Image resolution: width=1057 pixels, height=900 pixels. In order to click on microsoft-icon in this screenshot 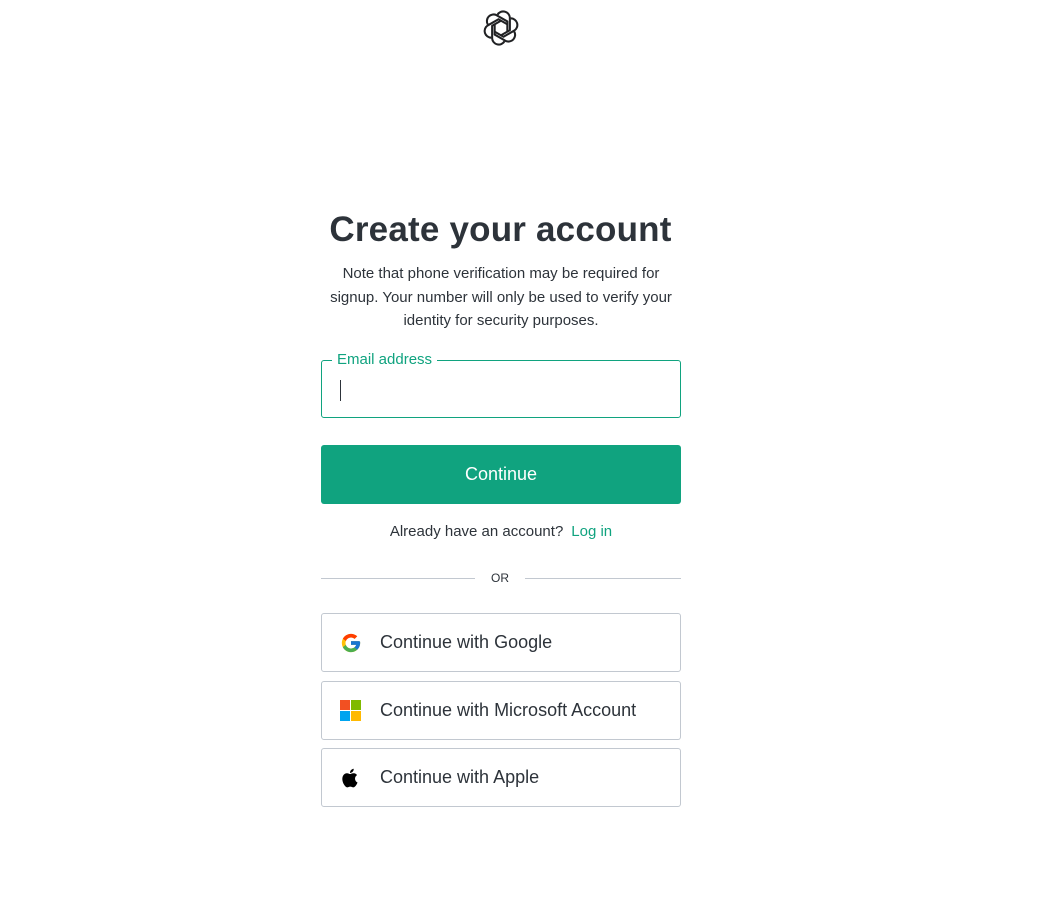, I will do `click(351, 711)`.